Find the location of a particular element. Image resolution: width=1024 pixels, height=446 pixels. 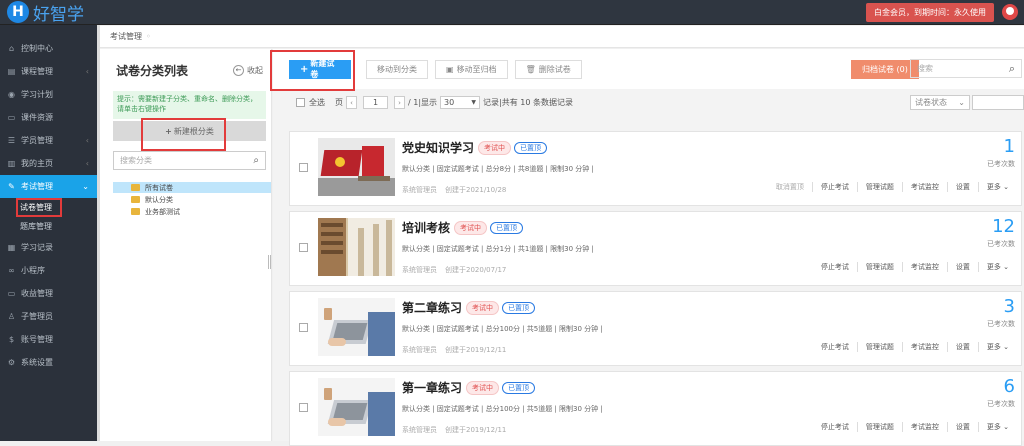

exam-title: 培训考核 is located at coordinates (426, 227).